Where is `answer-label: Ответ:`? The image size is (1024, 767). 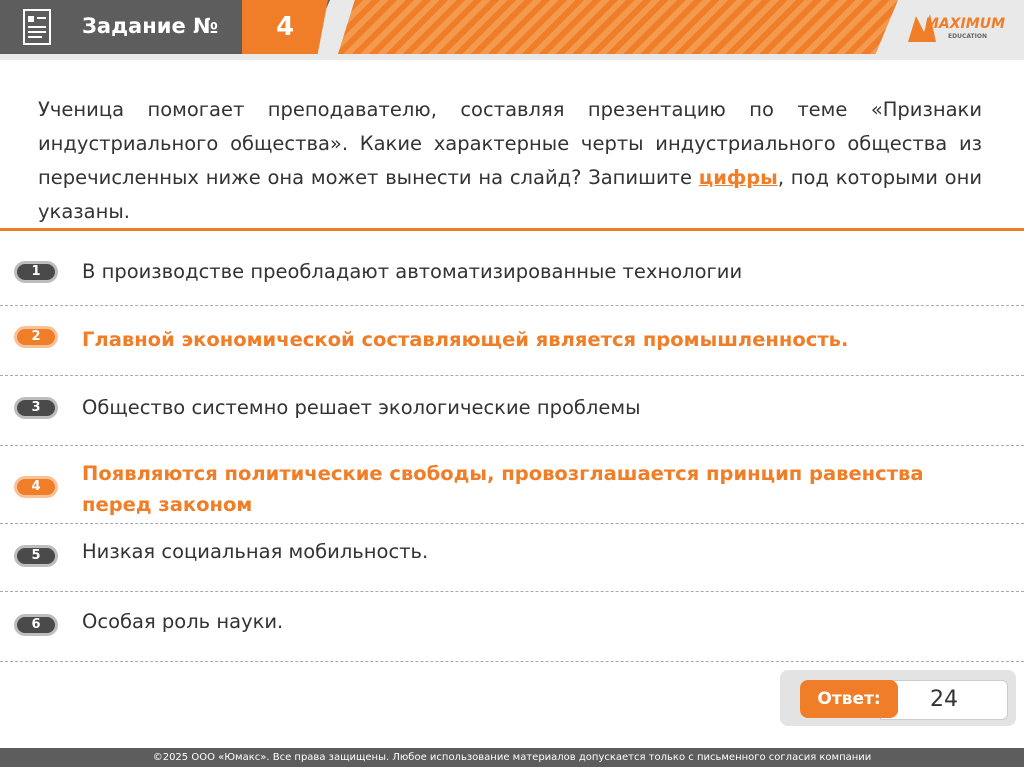
answer-label: Ответ: is located at coordinates (849, 699).